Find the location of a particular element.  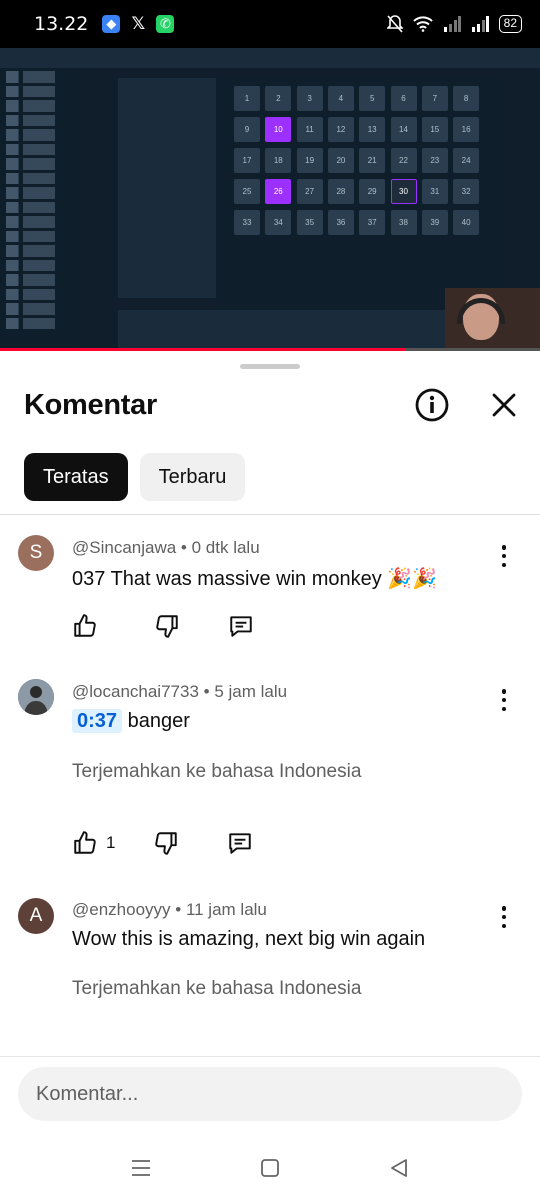

video-site-sidebar is located at coordinates (41, 209).